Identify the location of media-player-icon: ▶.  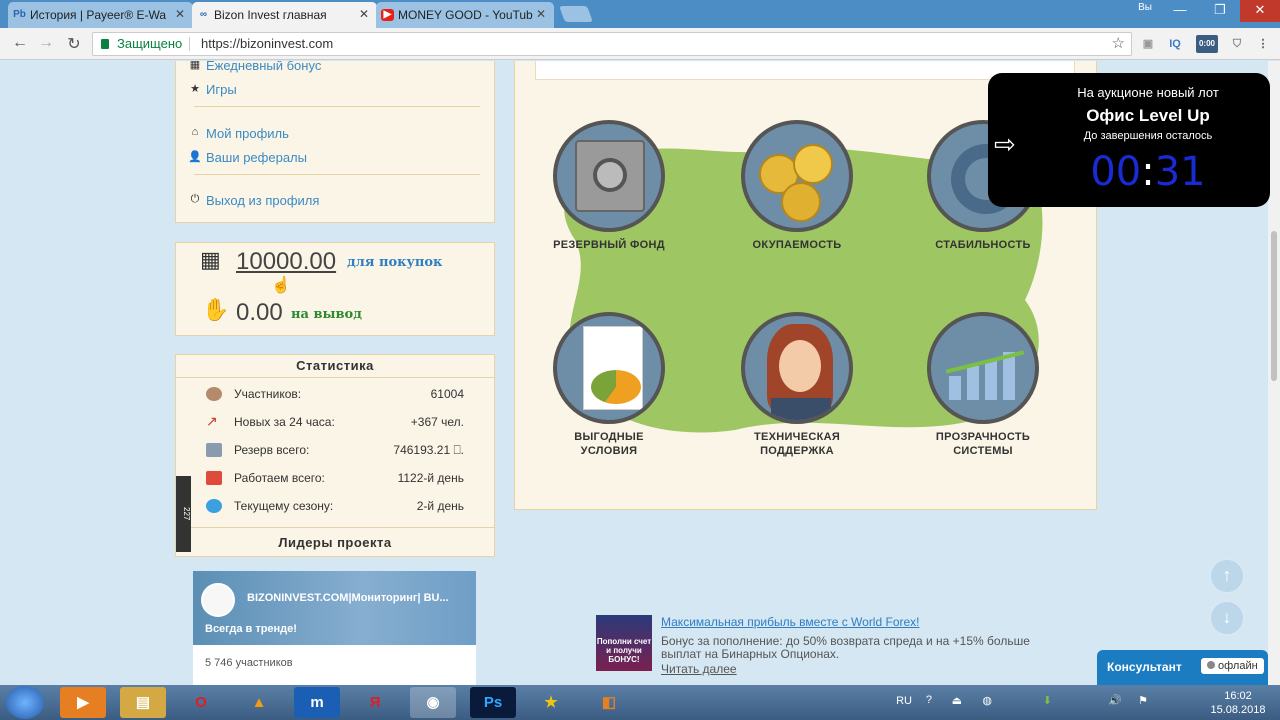
(83, 702).